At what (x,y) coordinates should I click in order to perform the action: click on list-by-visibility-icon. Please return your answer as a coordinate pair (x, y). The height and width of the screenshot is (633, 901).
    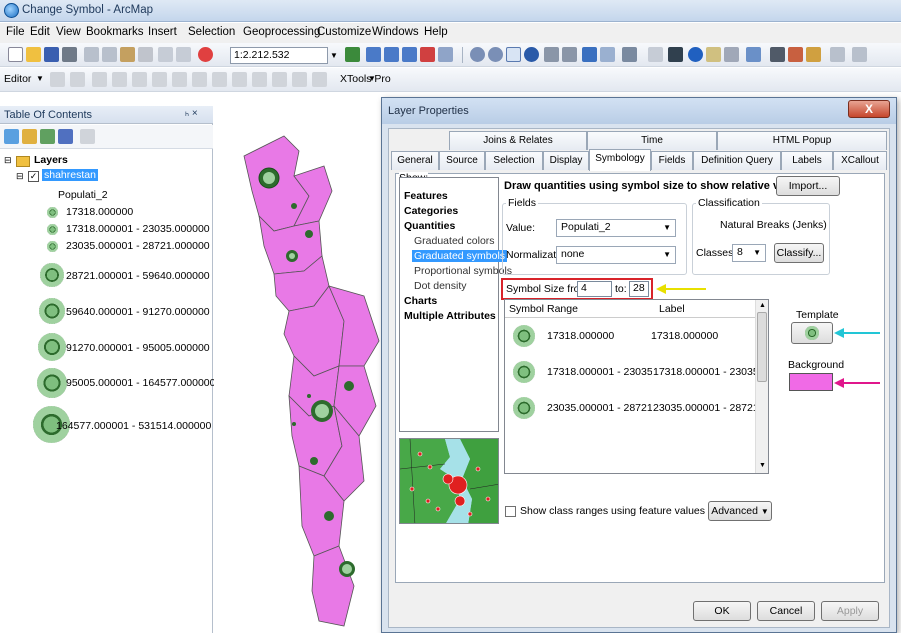
    Looking at the image, I should click on (47, 136).